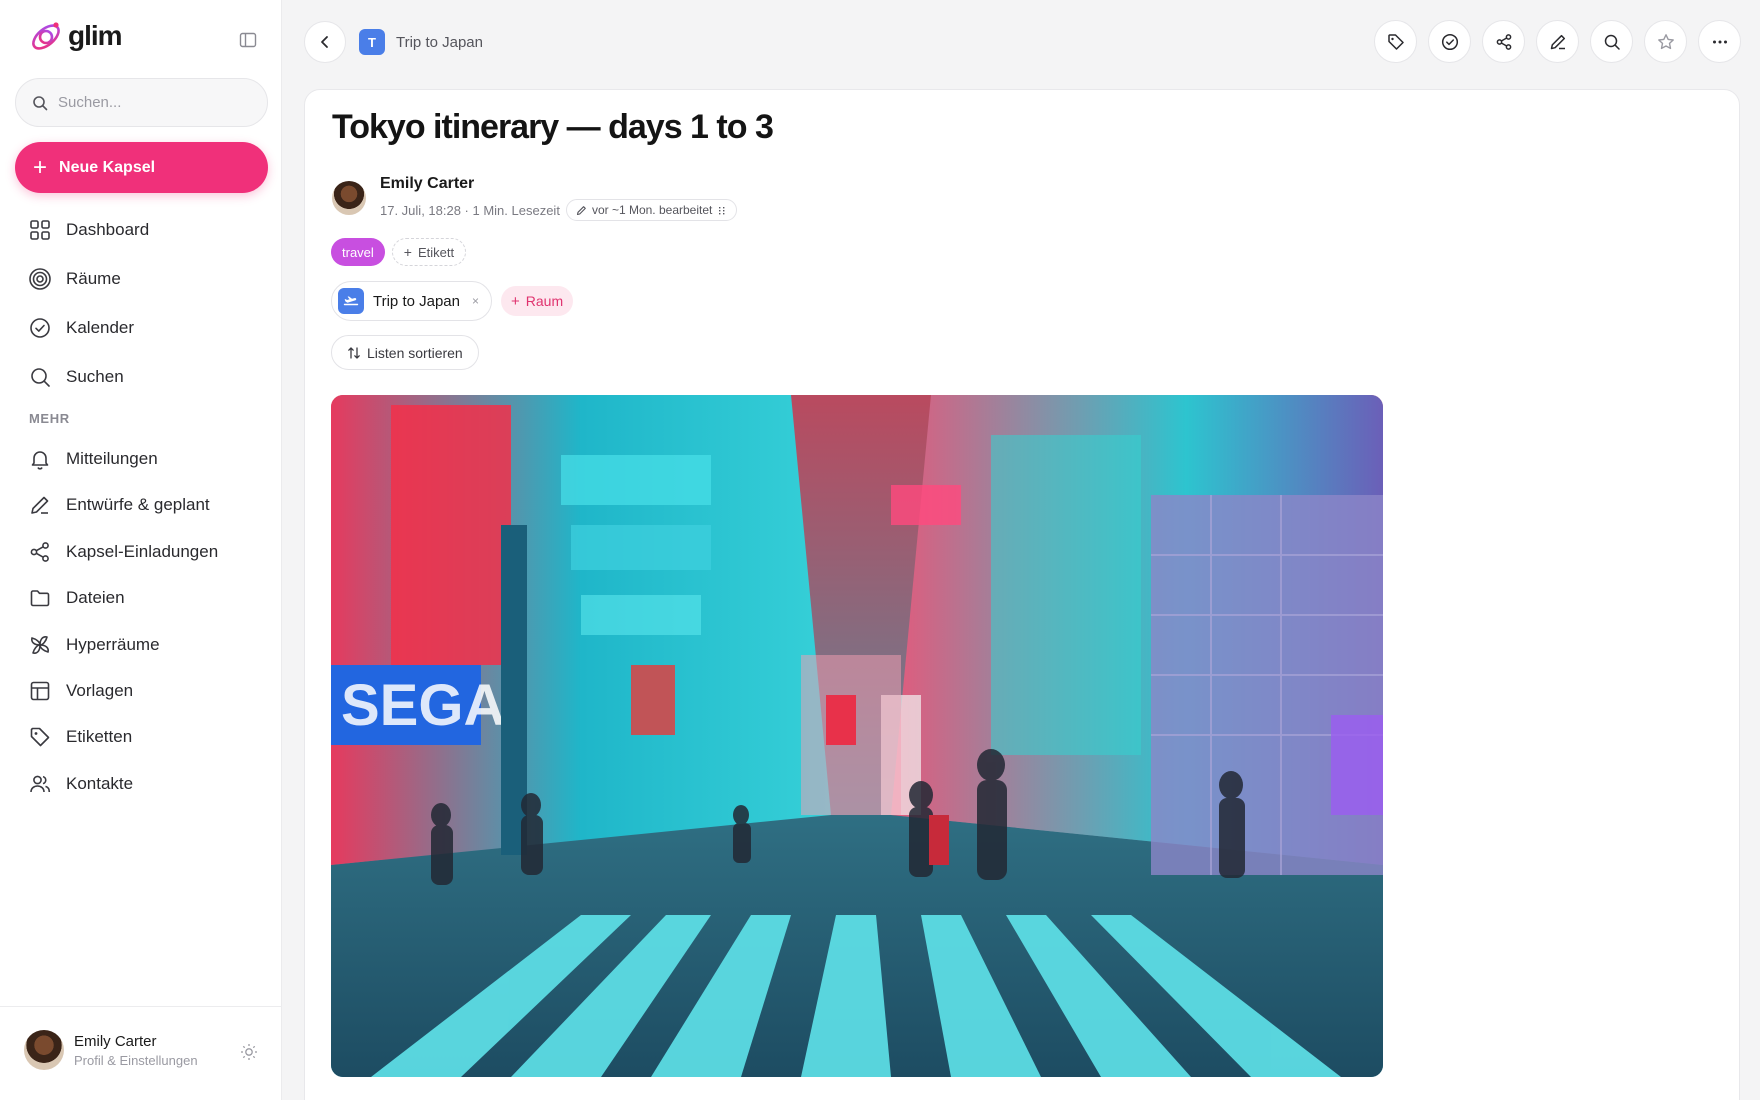 The height and width of the screenshot is (1100, 1760). I want to click on sidebar-search, so click(141, 102).